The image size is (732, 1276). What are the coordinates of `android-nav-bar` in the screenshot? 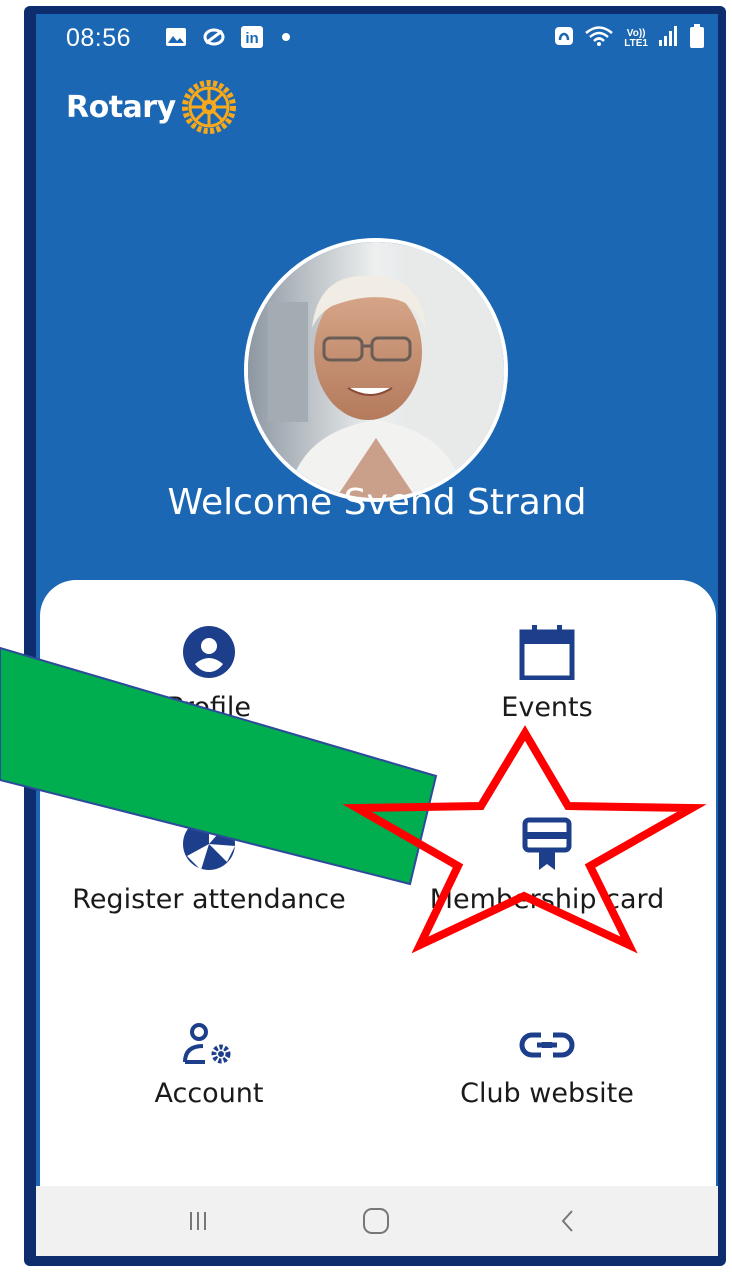 It's located at (377, 1221).